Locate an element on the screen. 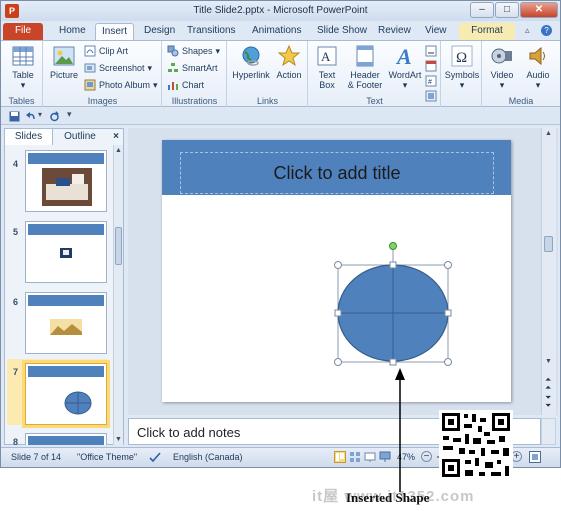 Image resolution: width=561 pixels, height=511 pixels. slide-area-scrollbar: ▲ ▼ ⏶ ⏶ ⏷ ⏷ is located at coordinates (548, 271).